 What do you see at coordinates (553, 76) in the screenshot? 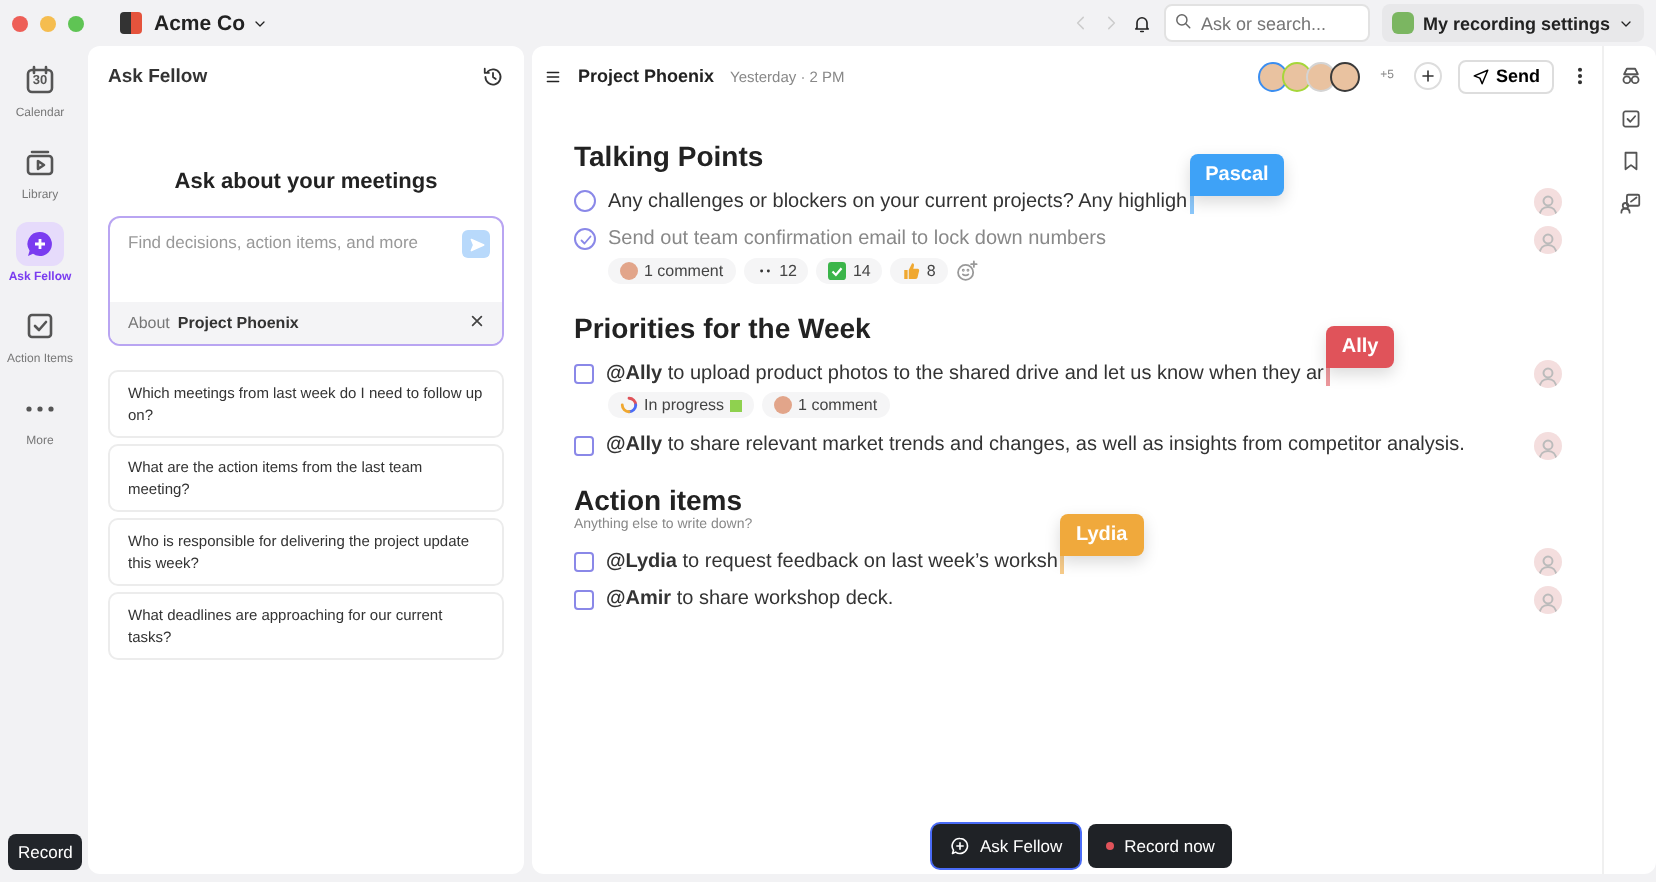
I see `menu-icon` at bounding box center [553, 76].